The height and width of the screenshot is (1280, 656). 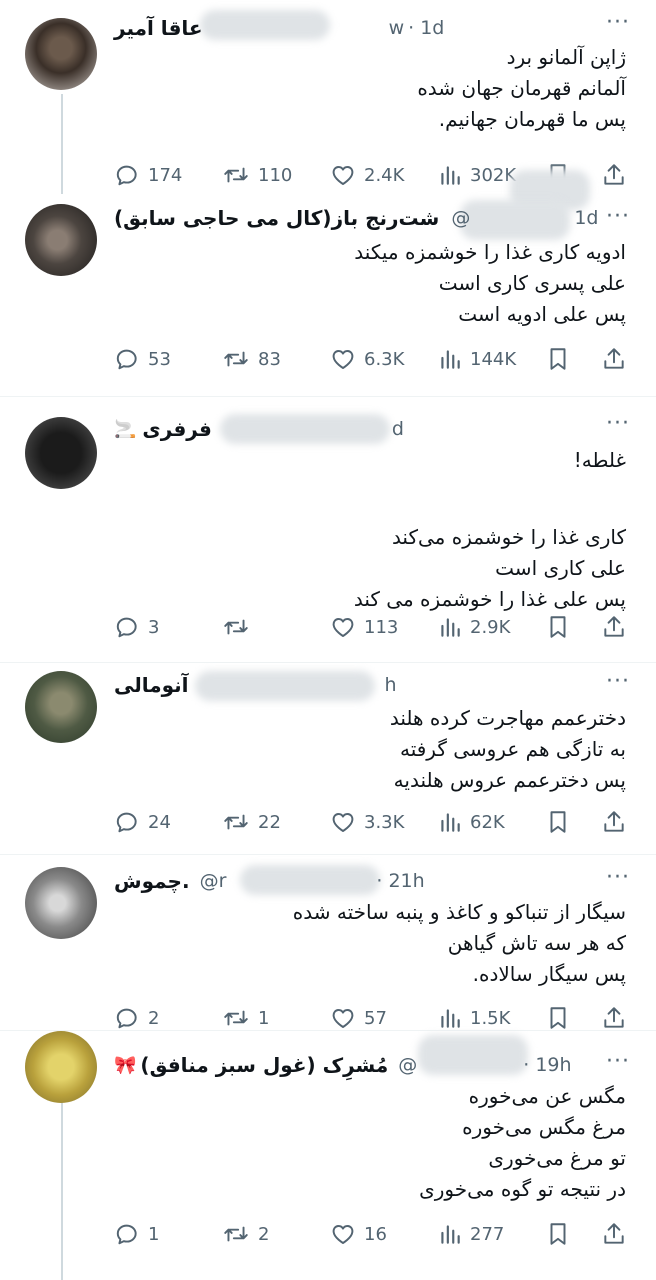 What do you see at coordinates (450, 822) in the screenshot?
I see `views-icon` at bounding box center [450, 822].